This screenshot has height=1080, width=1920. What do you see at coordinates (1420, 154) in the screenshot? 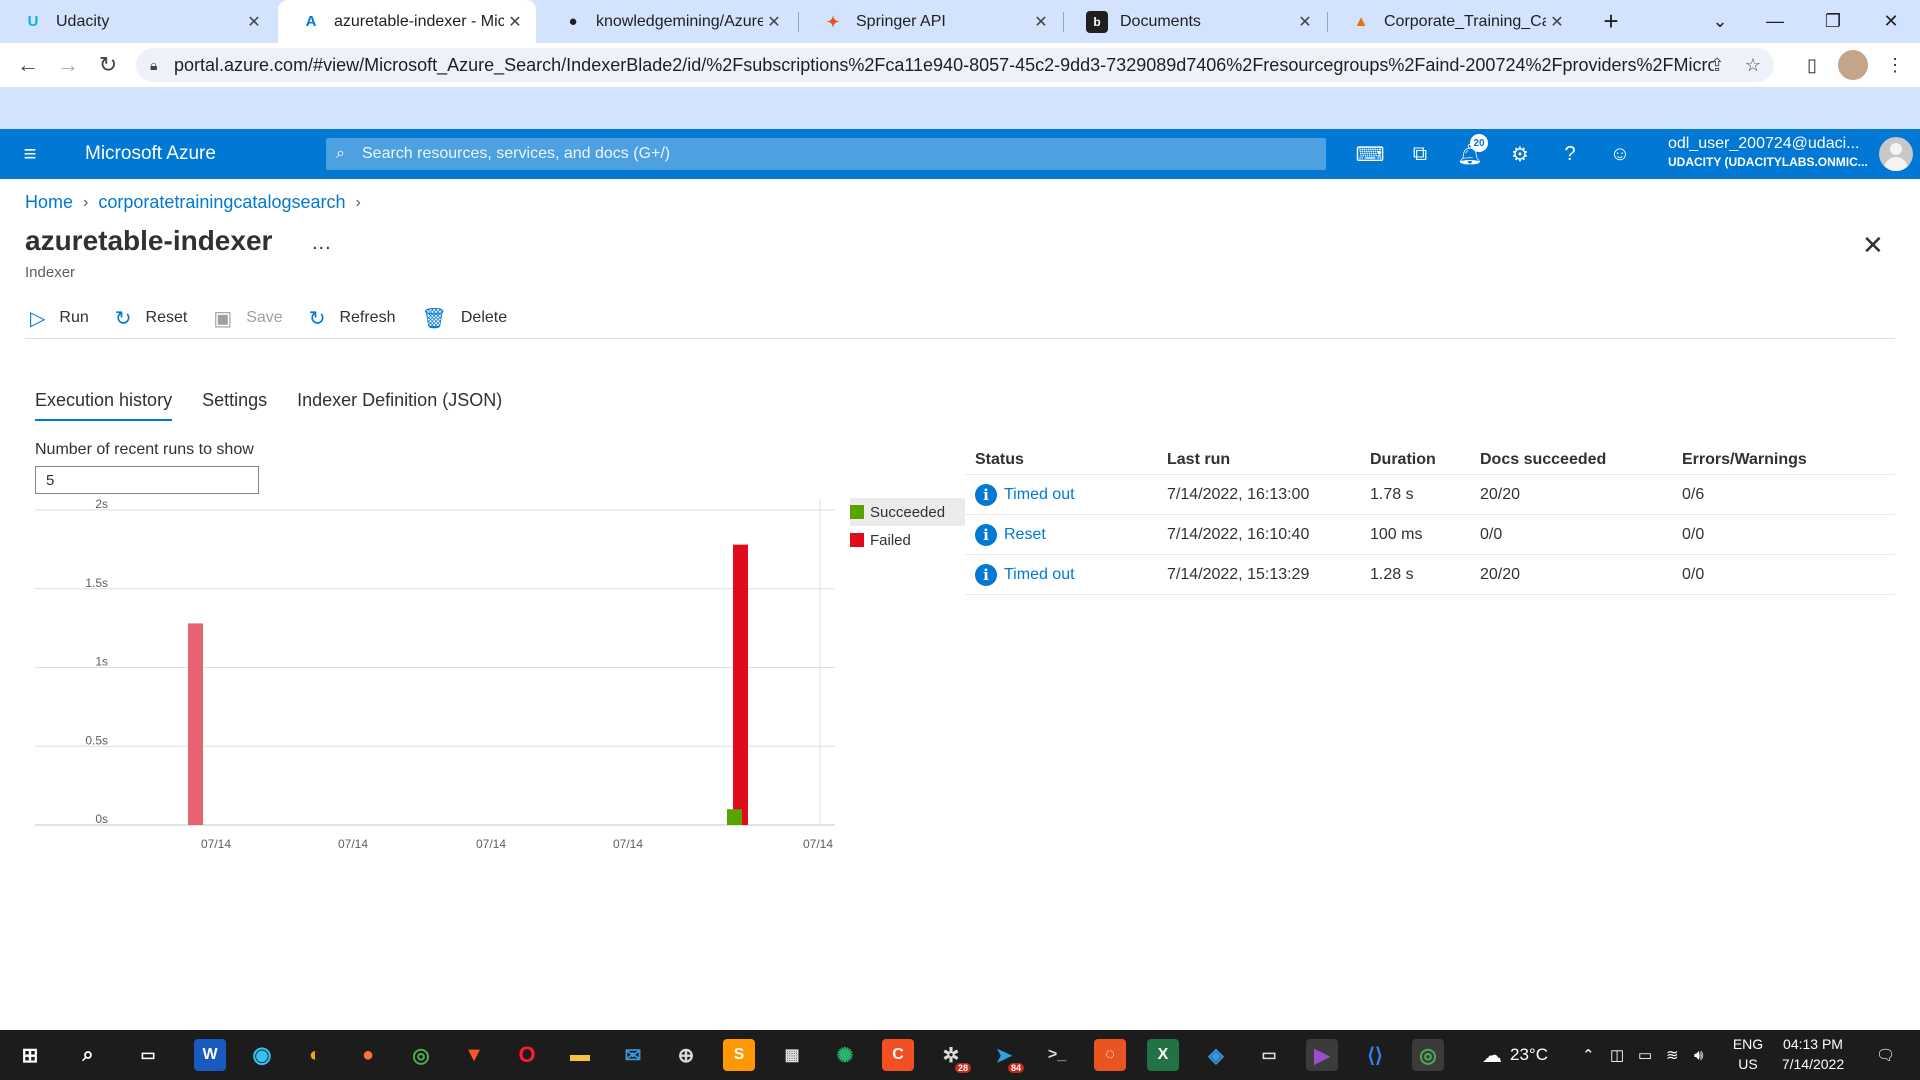
I see `directory-filter-icon: ⧉` at bounding box center [1420, 154].